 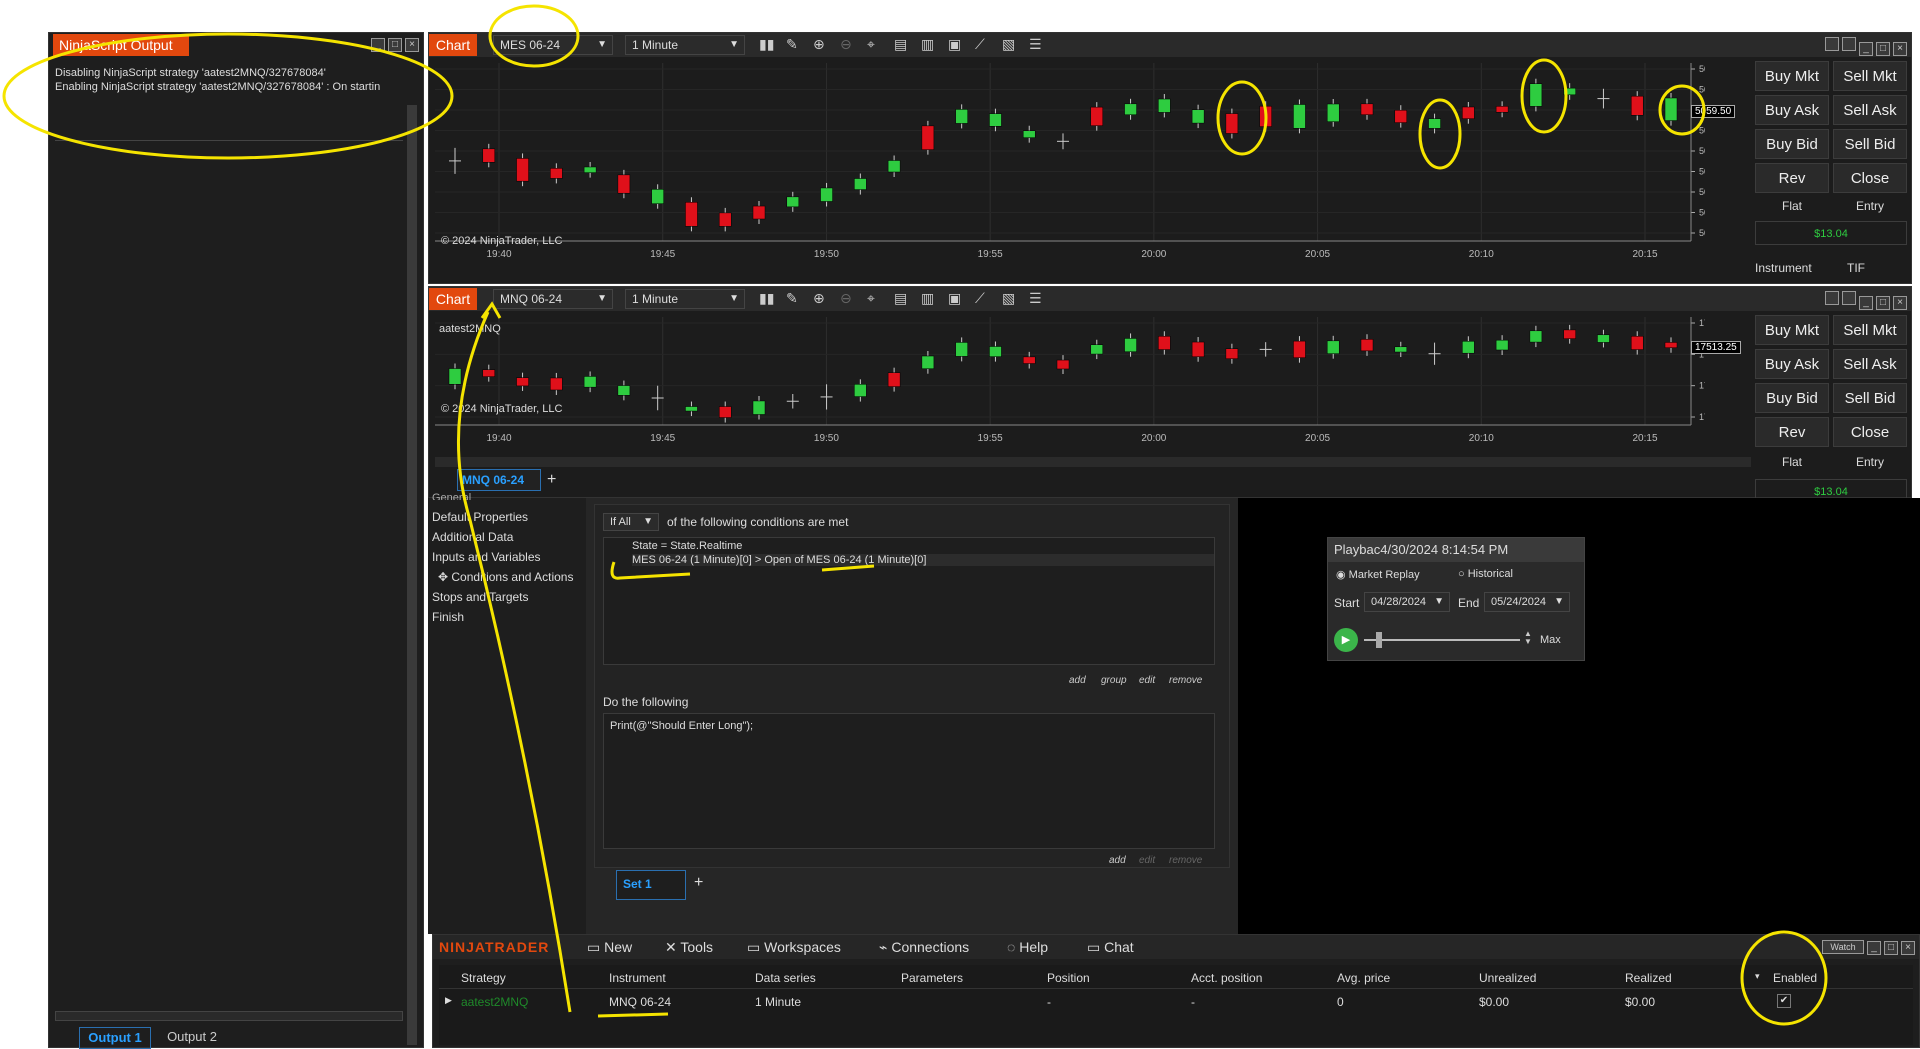 I want to click on menu-workspaces: ▭ Workspaces, so click(x=794, y=947).